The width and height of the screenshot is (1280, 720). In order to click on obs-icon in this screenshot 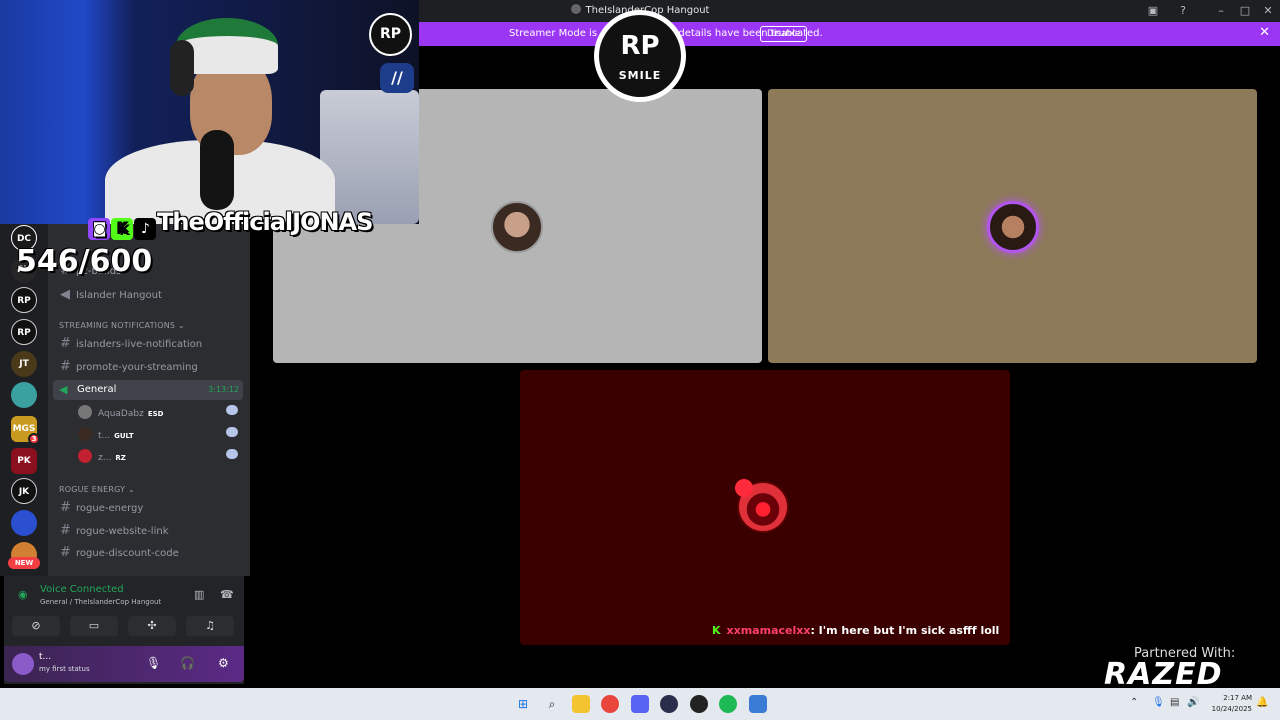, I will do `click(699, 704)`.